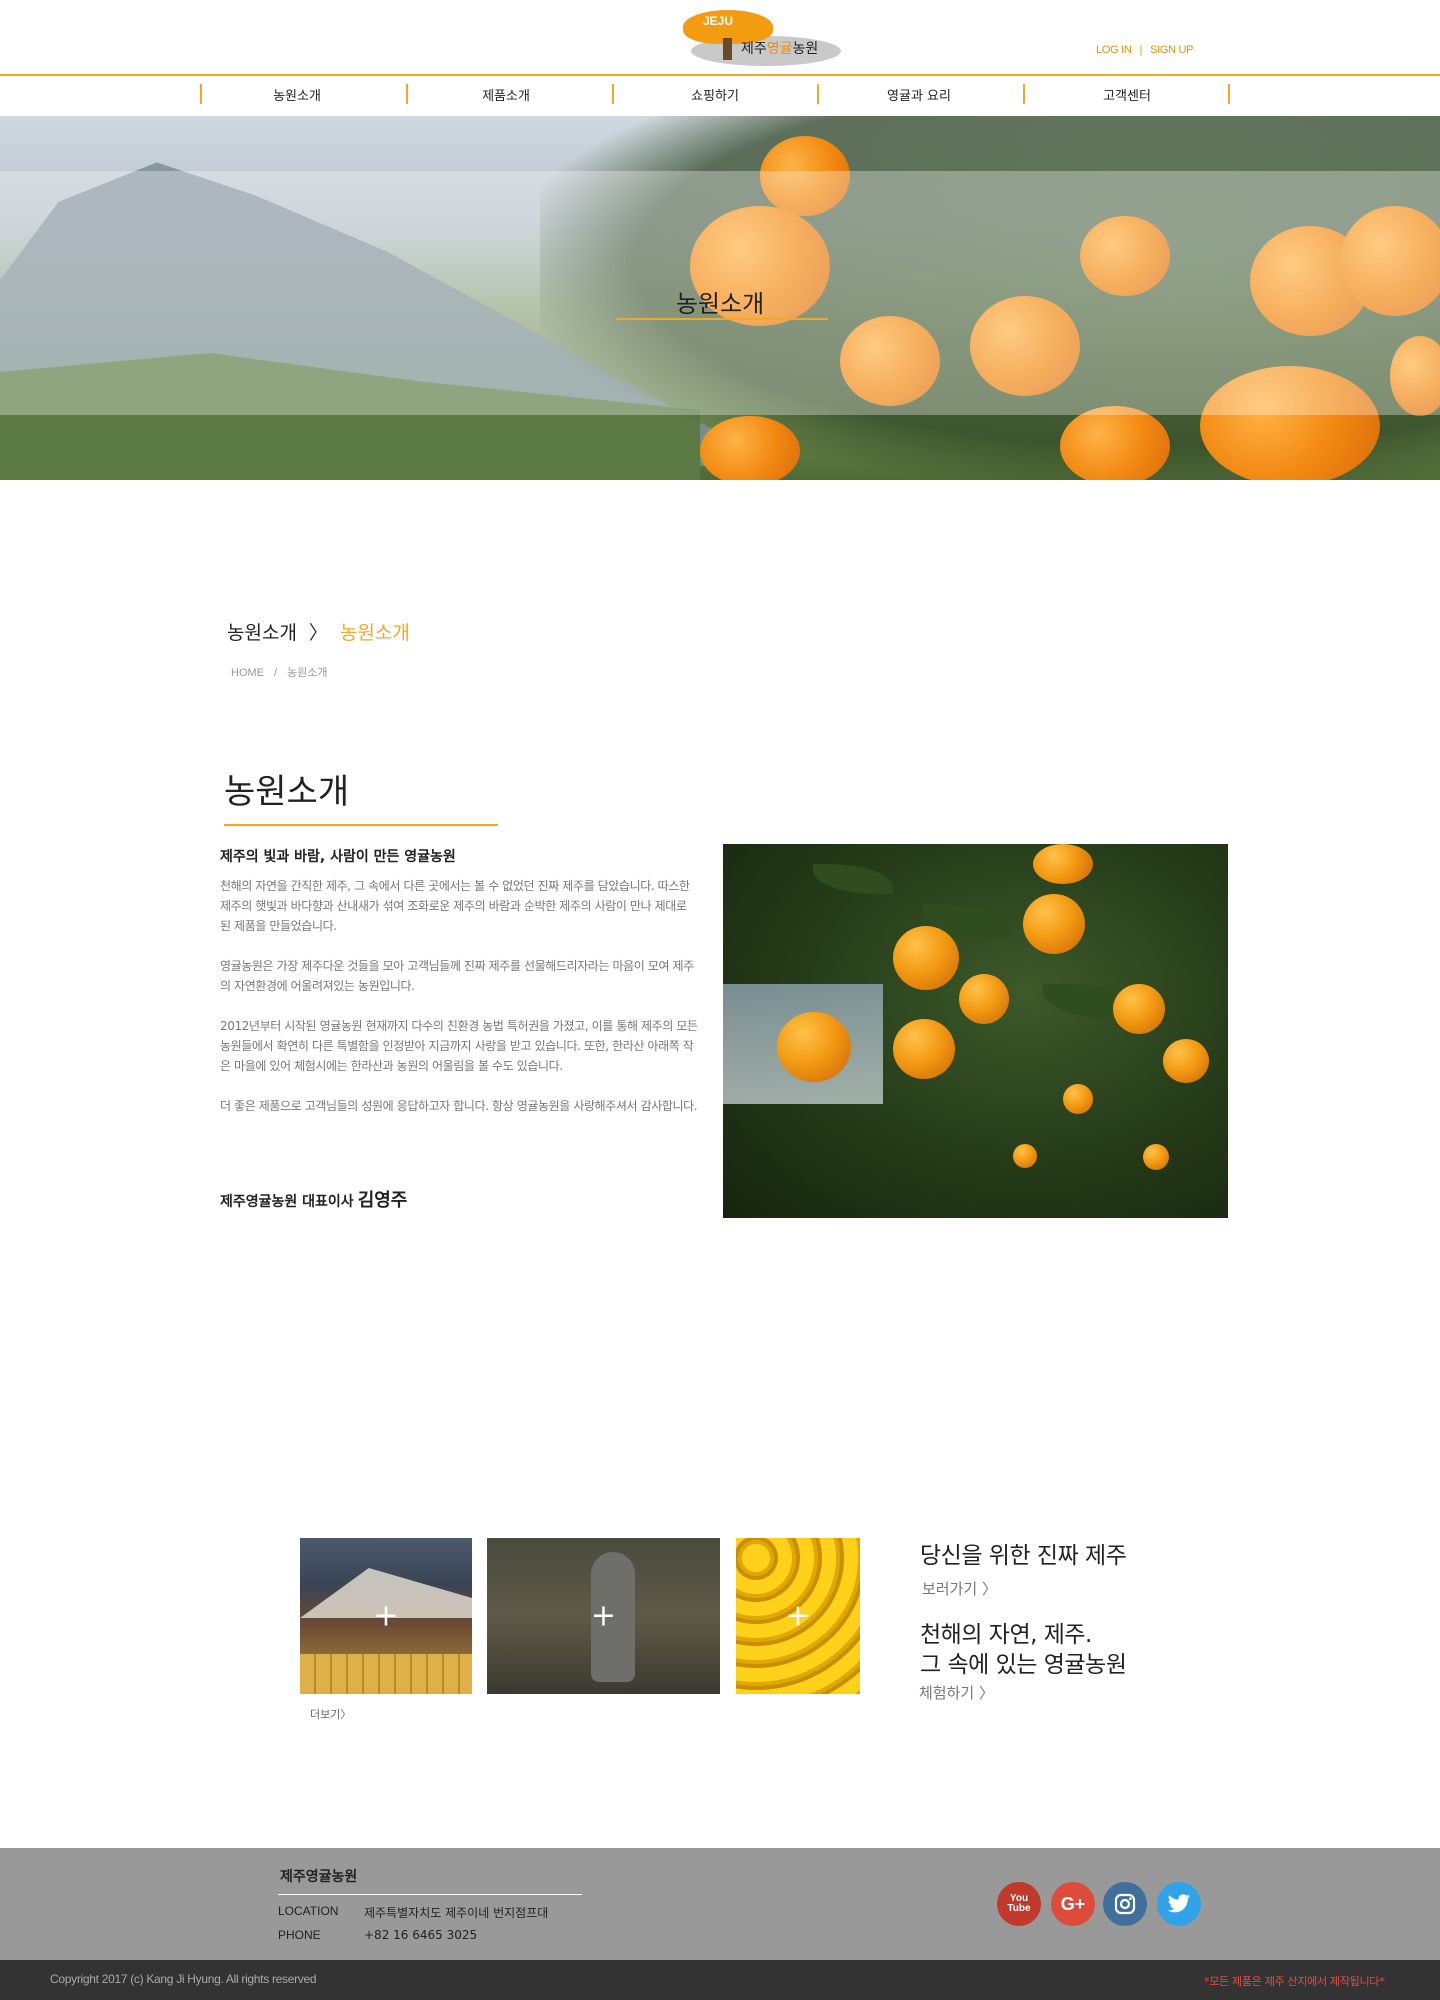 The image size is (1440, 2000). Describe the element at coordinates (287, 792) in the screenshot. I see `section-title: 농원소개` at that location.